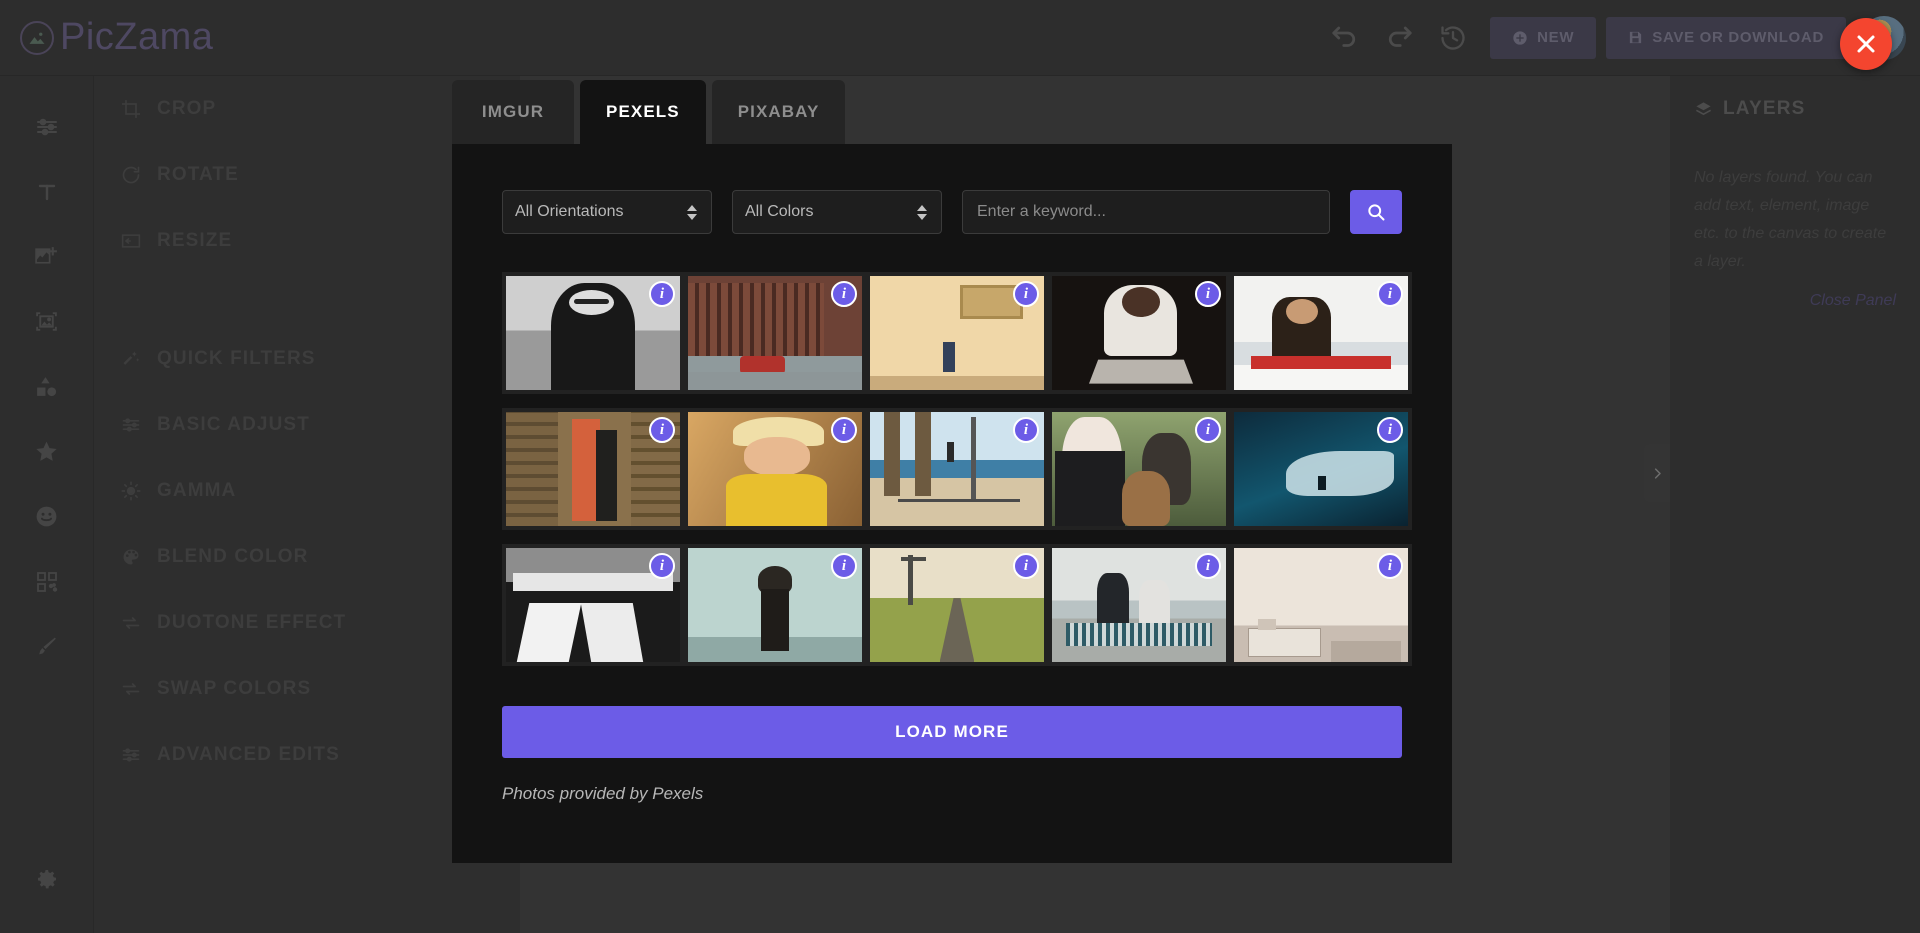 The height and width of the screenshot is (933, 1920). I want to click on source-tabs: IMGUR PEXELS PIXABAY, so click(649, 112).